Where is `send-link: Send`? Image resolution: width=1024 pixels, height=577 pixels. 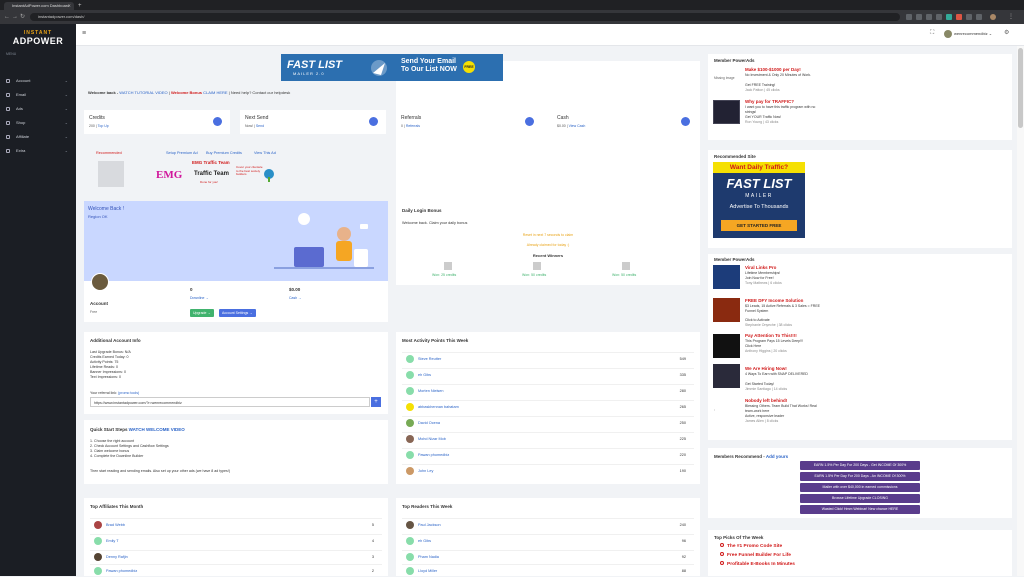
send-link: Send is located at coordinates (260, 126).